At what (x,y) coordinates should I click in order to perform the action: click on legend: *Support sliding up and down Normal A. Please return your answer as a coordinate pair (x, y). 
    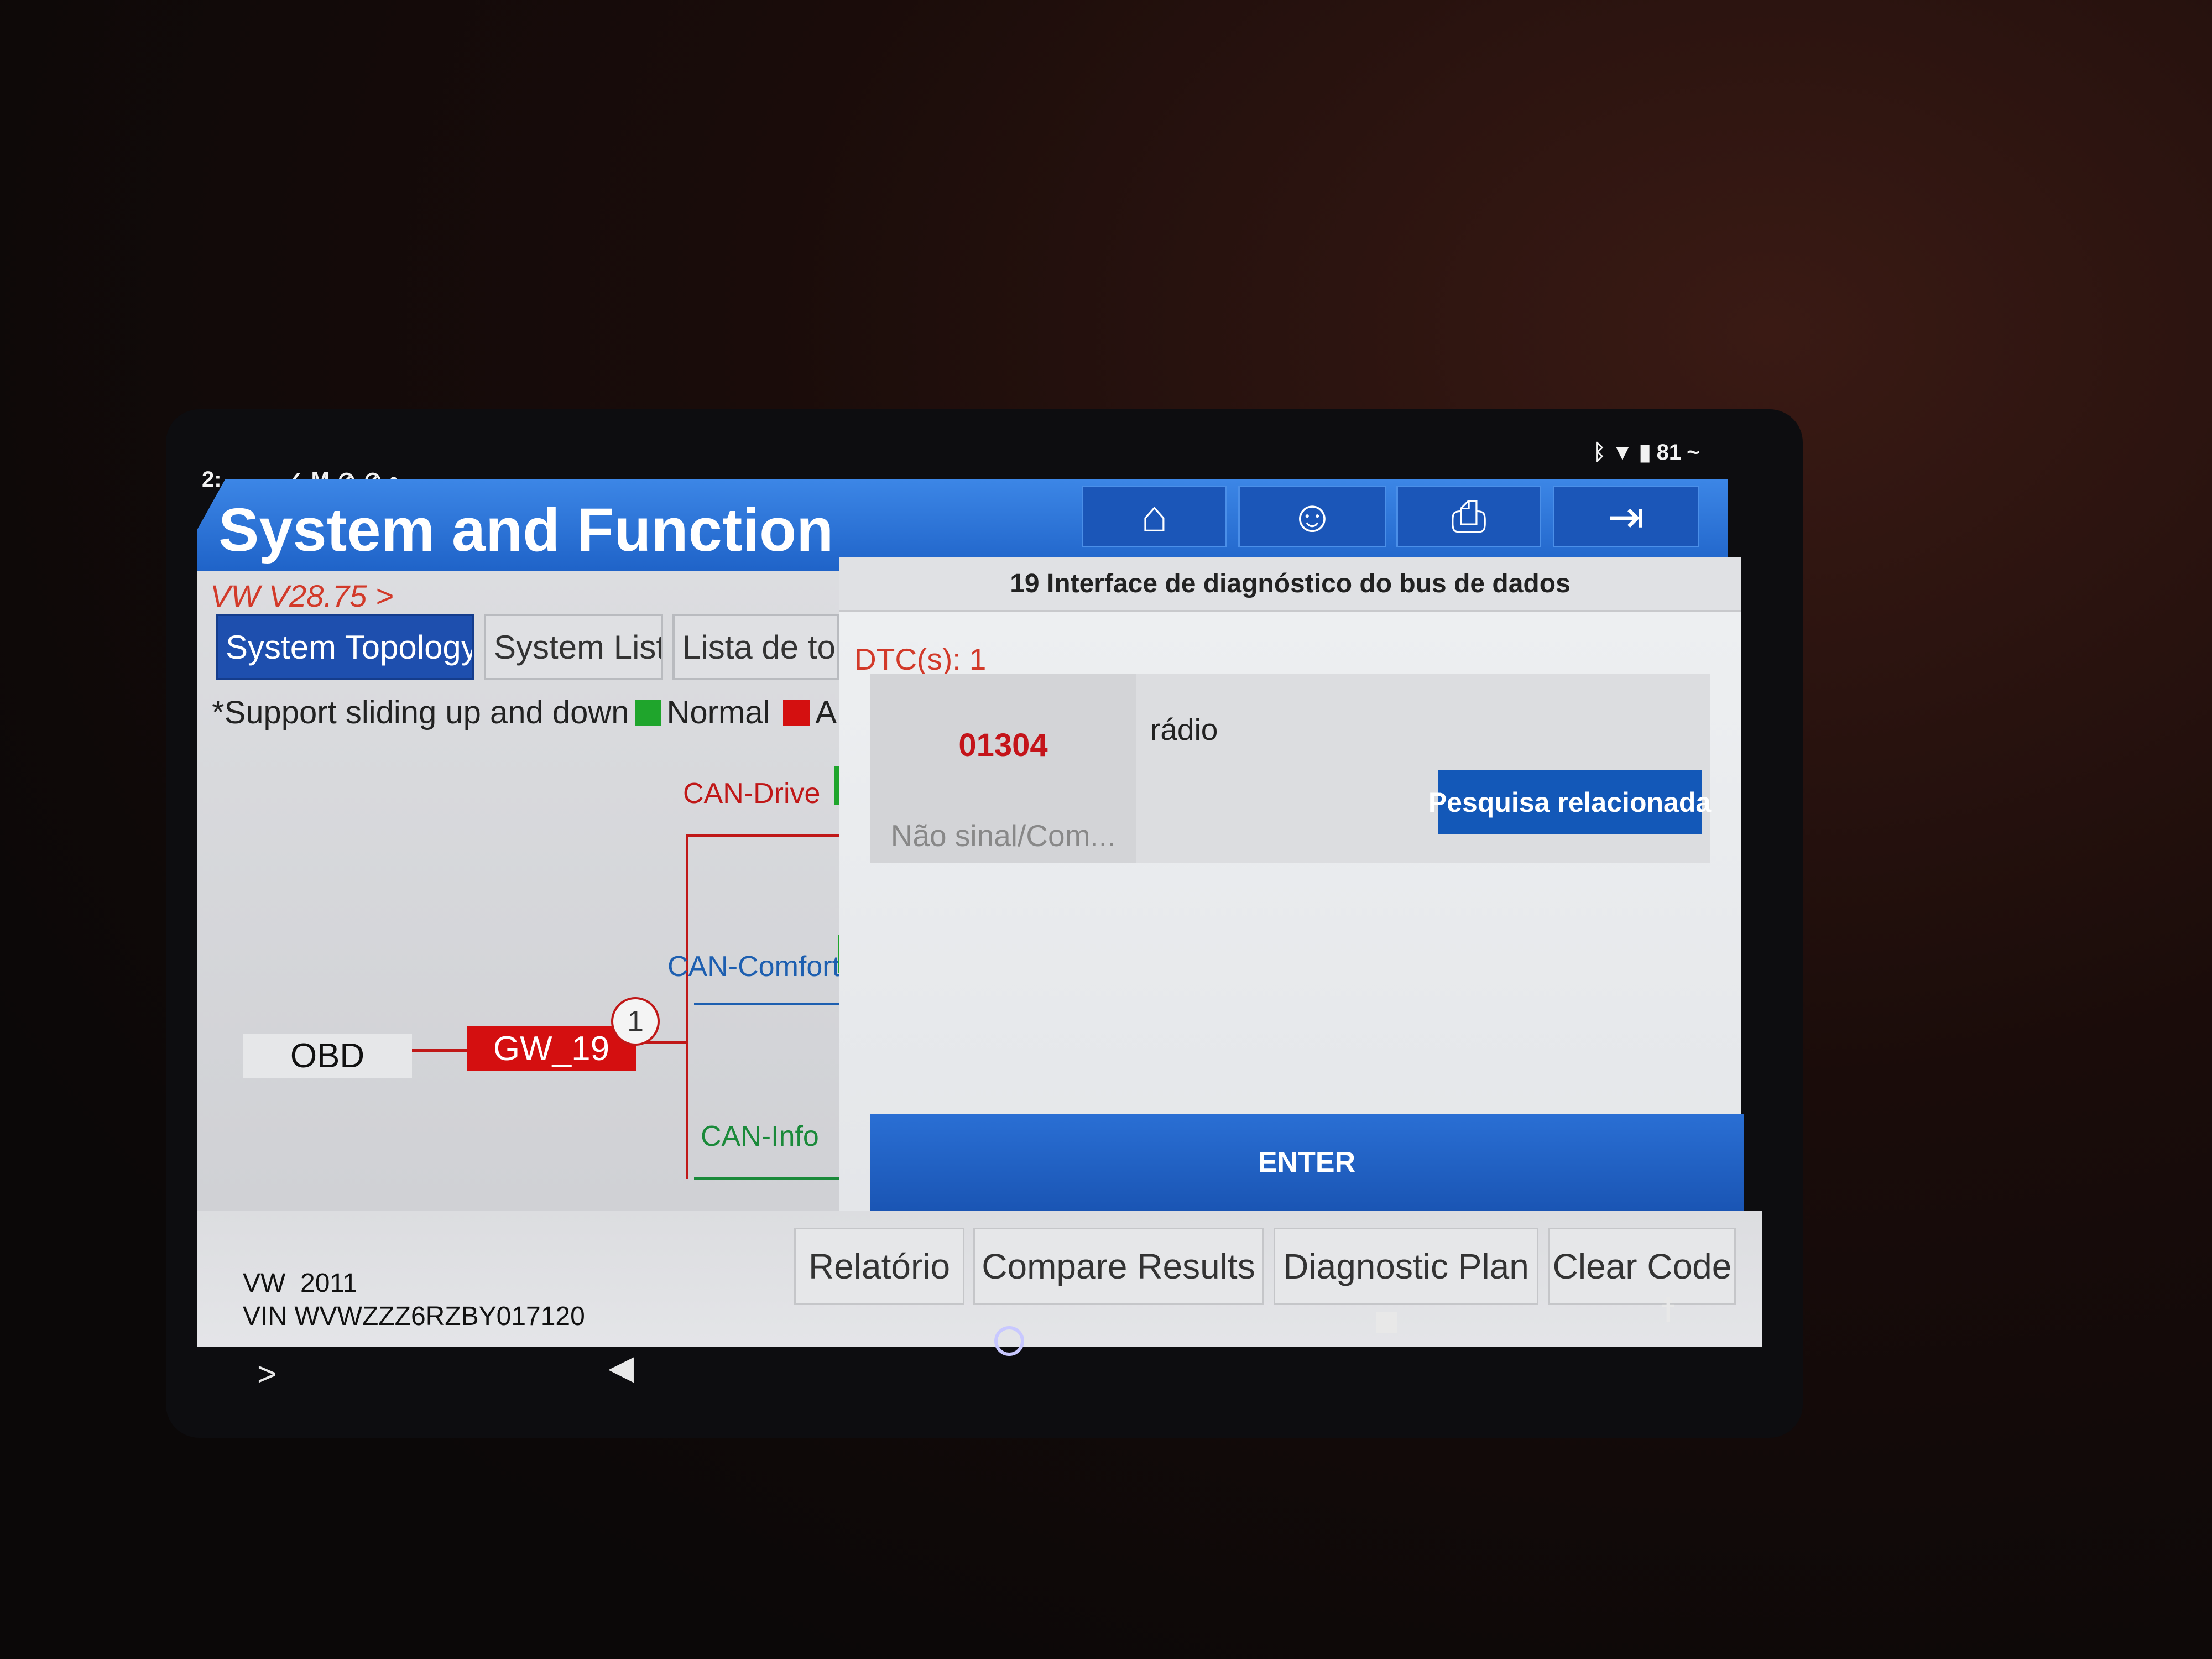
    Looking at the image, I should click on (525, 713).